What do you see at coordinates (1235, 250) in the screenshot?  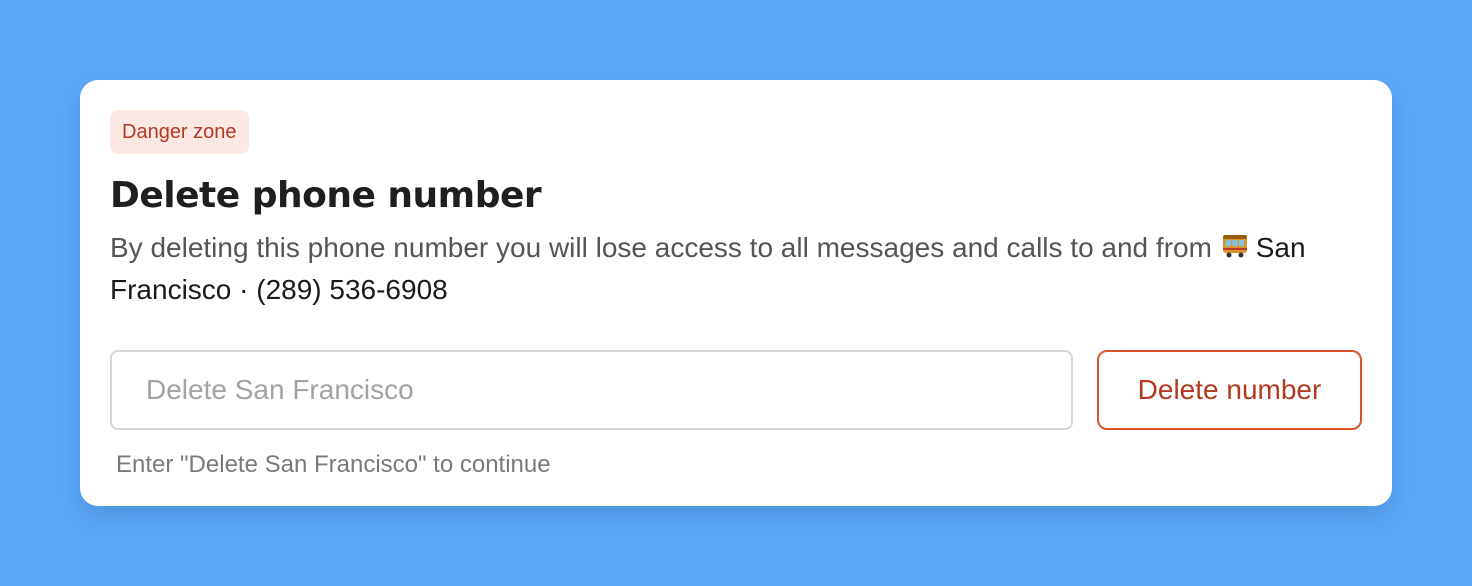 I see `tram-car-icon` at bounding box center [1235, 250].